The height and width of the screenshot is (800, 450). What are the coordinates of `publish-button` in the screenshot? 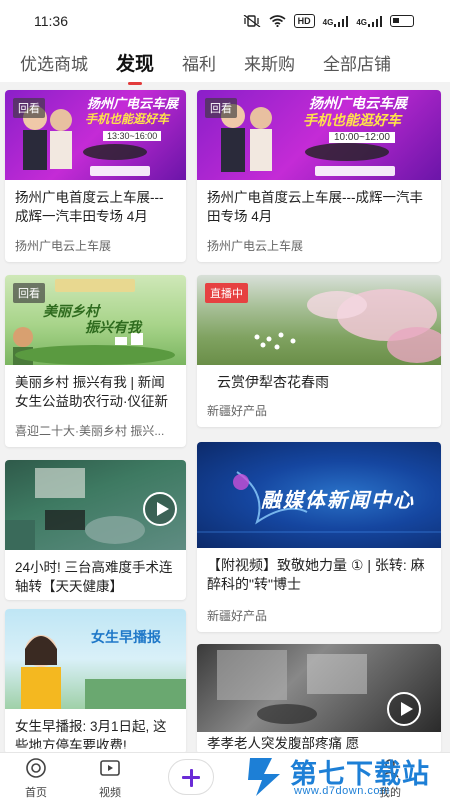 It's located at (191, 777).